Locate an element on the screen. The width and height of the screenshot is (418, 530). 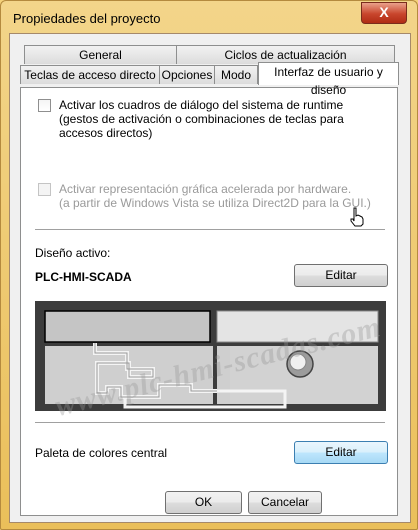
hw-accel-checkbox is located at coordinates (44, 189).